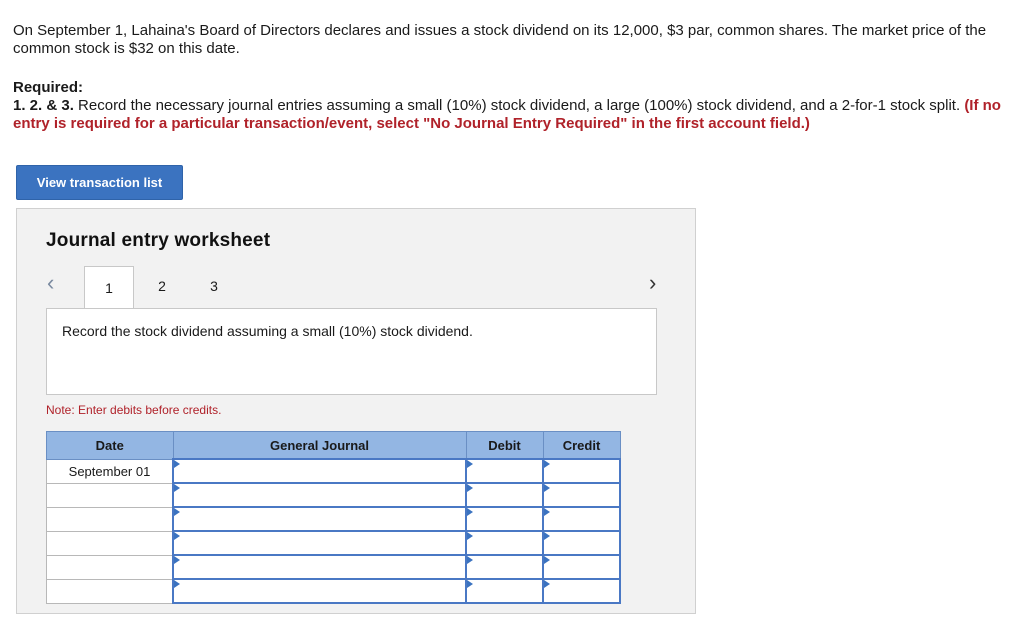  Describe the element at coordinates (214, 286) in the screenshot. I see `tab-3: 3` at that location.